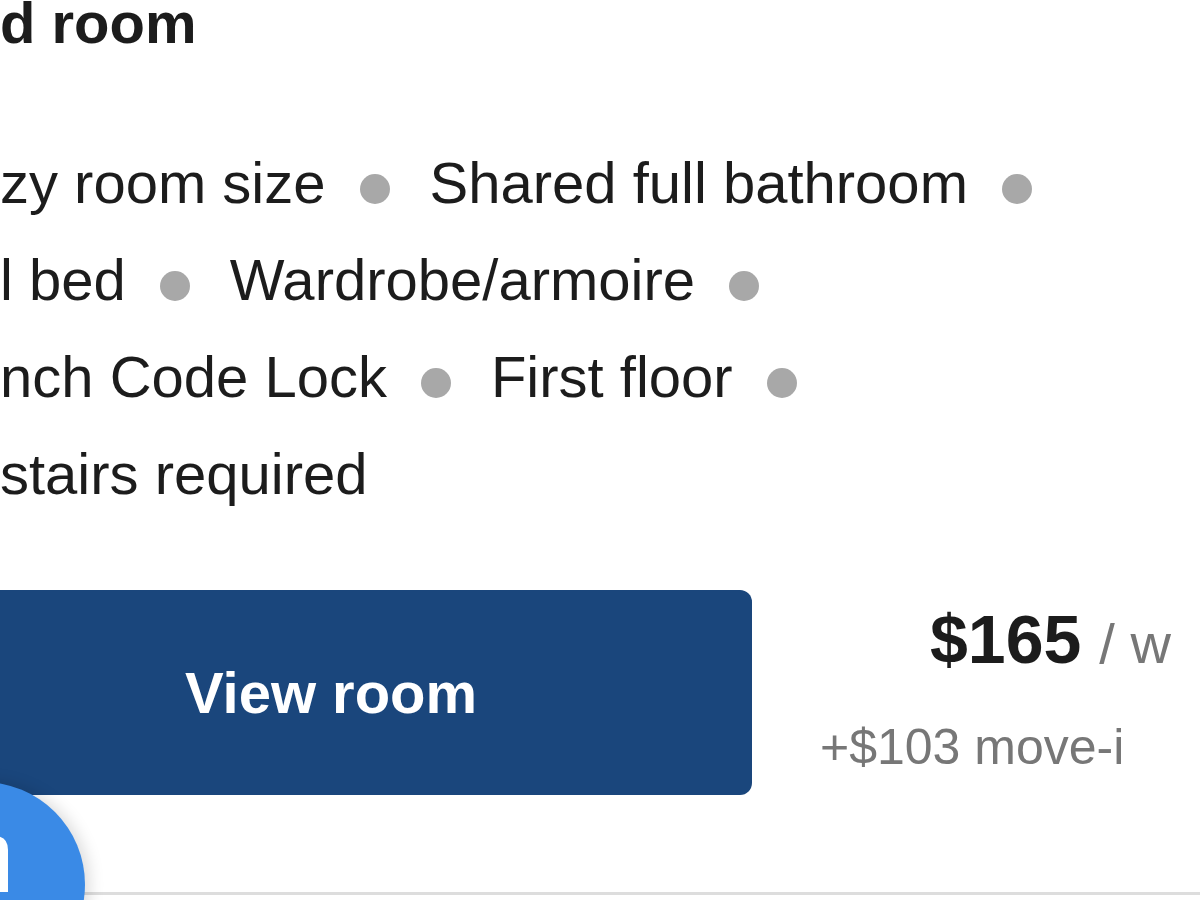  Describe the element at coordinates (184, 473) in the screenshot. I see `amenity-text: stairs required` at that location.